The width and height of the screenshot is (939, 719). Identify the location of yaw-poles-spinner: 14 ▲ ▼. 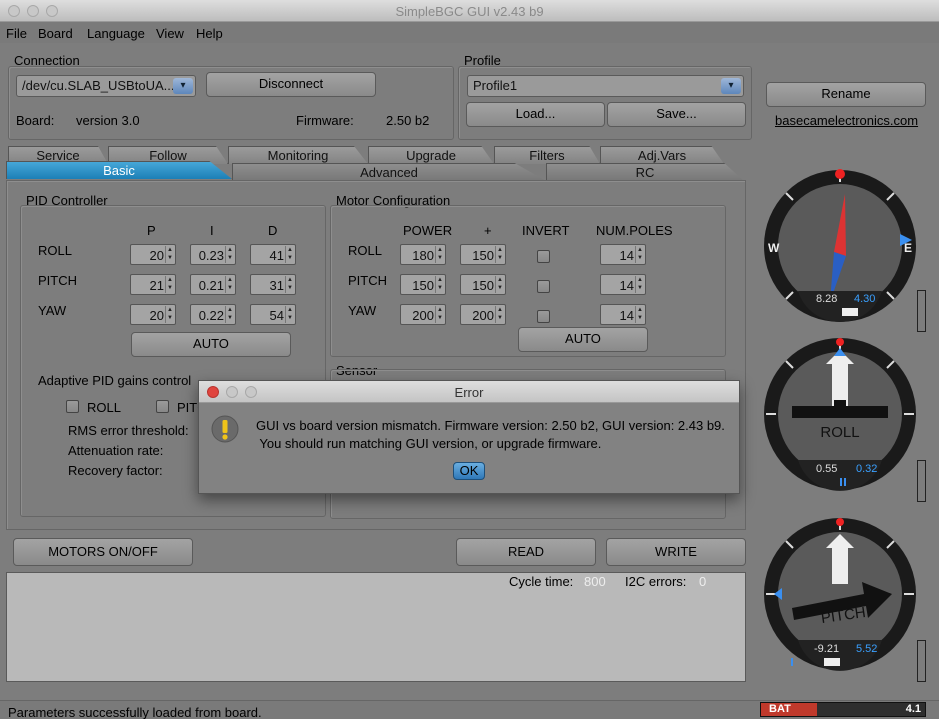
(623, 314).